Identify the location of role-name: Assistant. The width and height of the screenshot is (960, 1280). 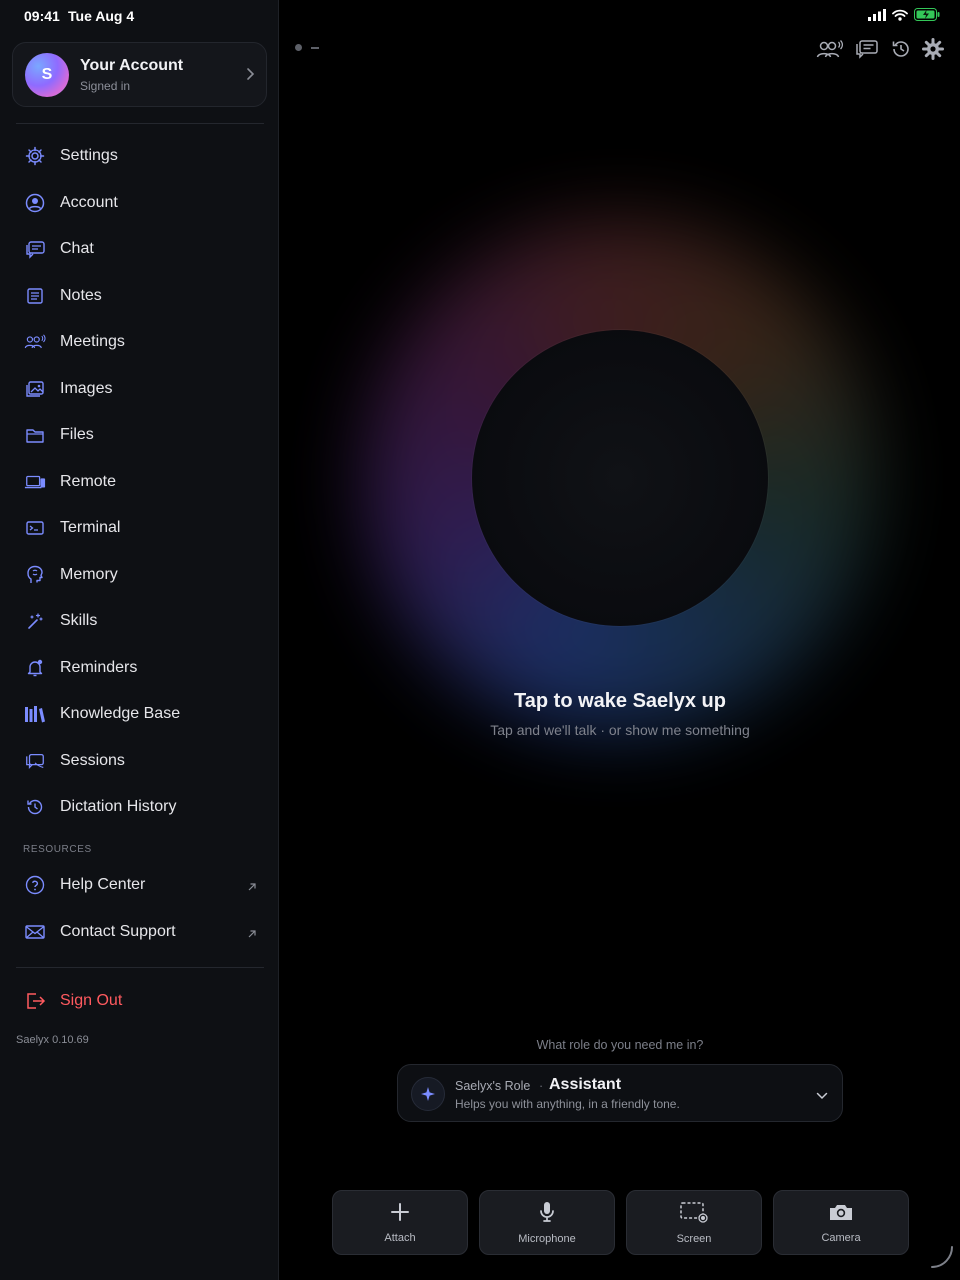
(585, 1084).